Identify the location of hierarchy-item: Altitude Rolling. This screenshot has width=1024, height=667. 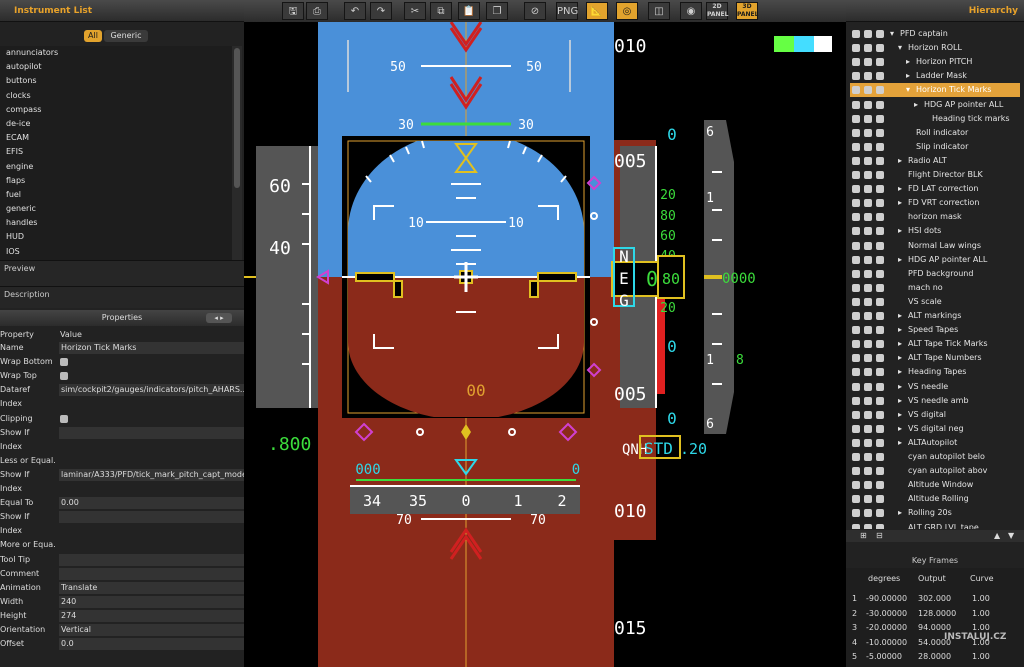
(935, 499).